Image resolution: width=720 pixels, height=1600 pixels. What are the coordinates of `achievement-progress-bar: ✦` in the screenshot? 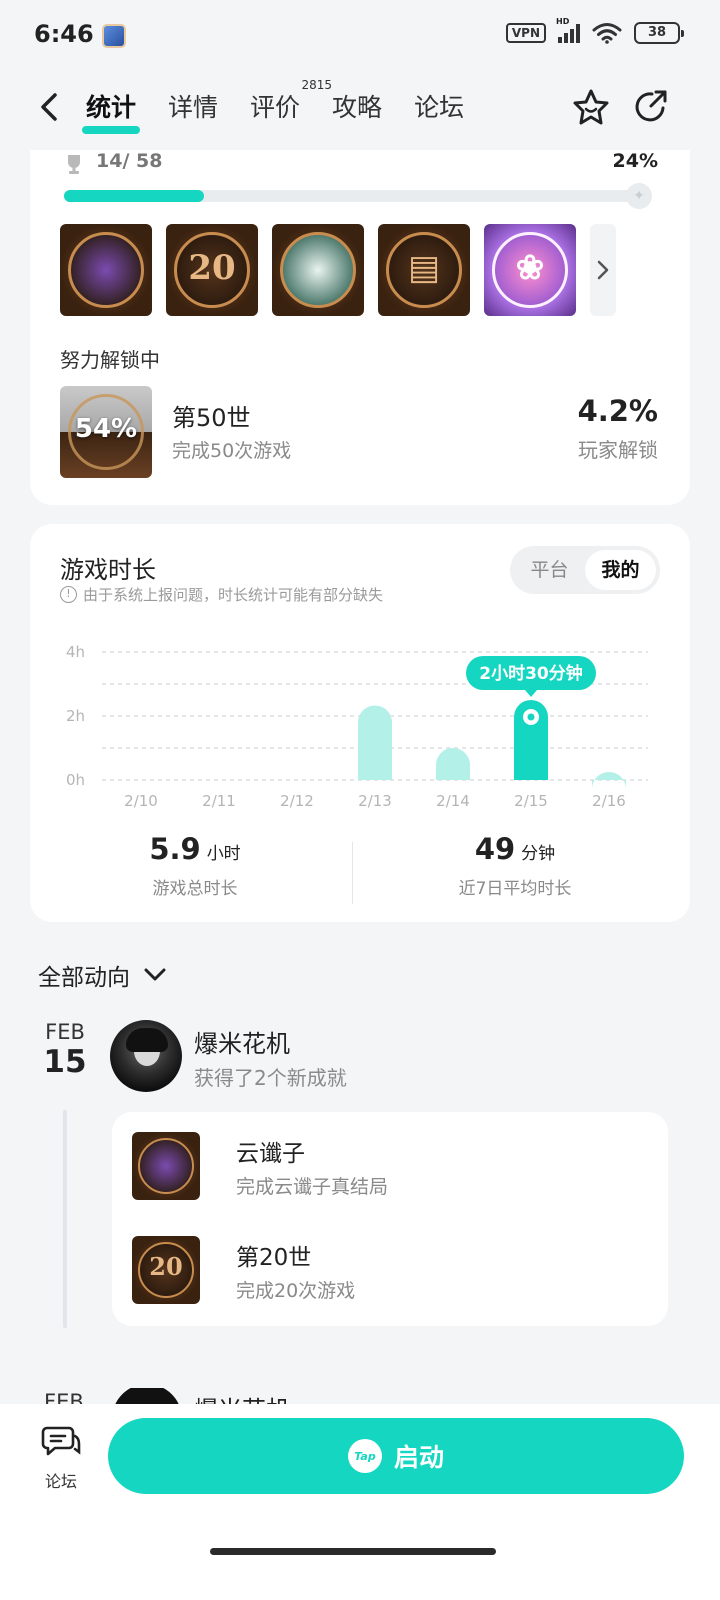 It's located at (358, 196).